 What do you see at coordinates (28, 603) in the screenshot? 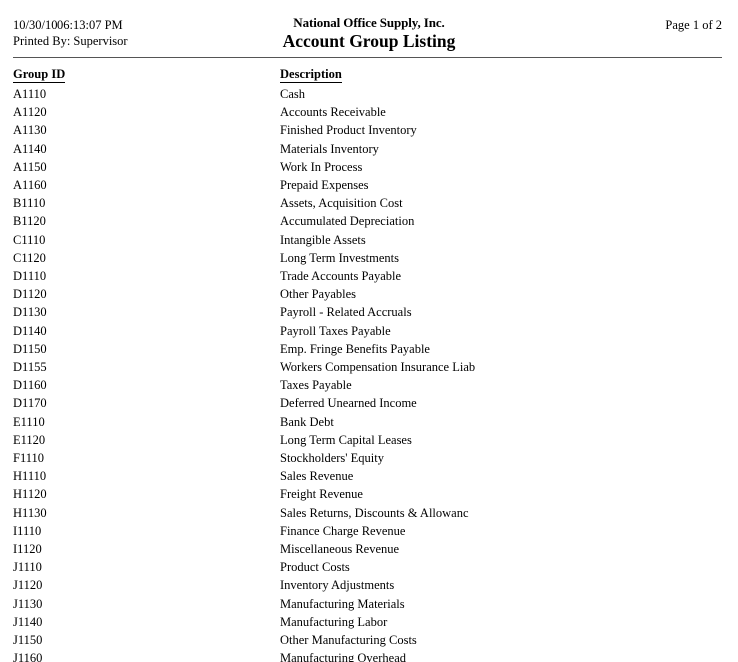
I see `cell-group-id: J1130` at bounding box center [28, 603].